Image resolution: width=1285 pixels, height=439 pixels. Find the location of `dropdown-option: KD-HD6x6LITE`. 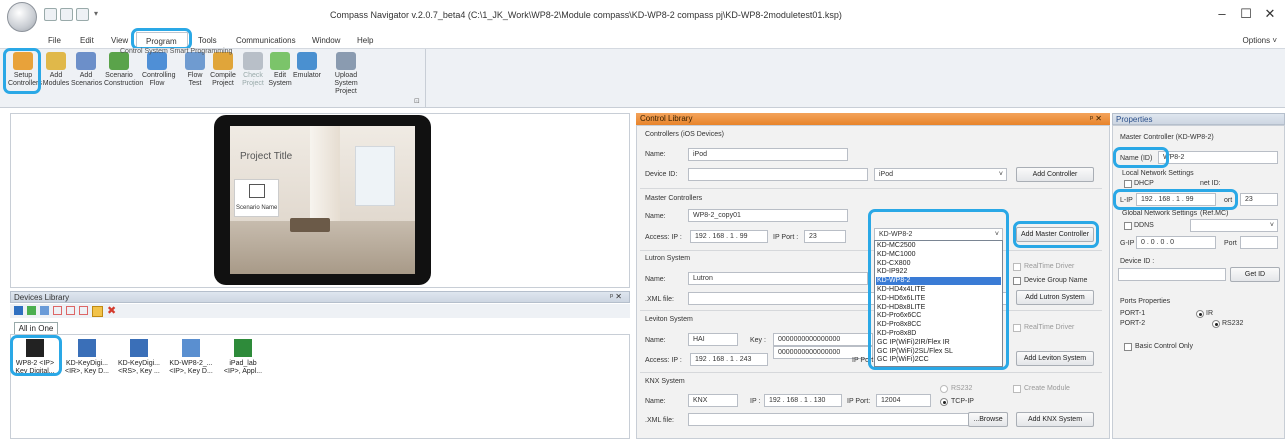

dropdown-option: KD-HD6x6LITE is located at coordinates (938, 299).